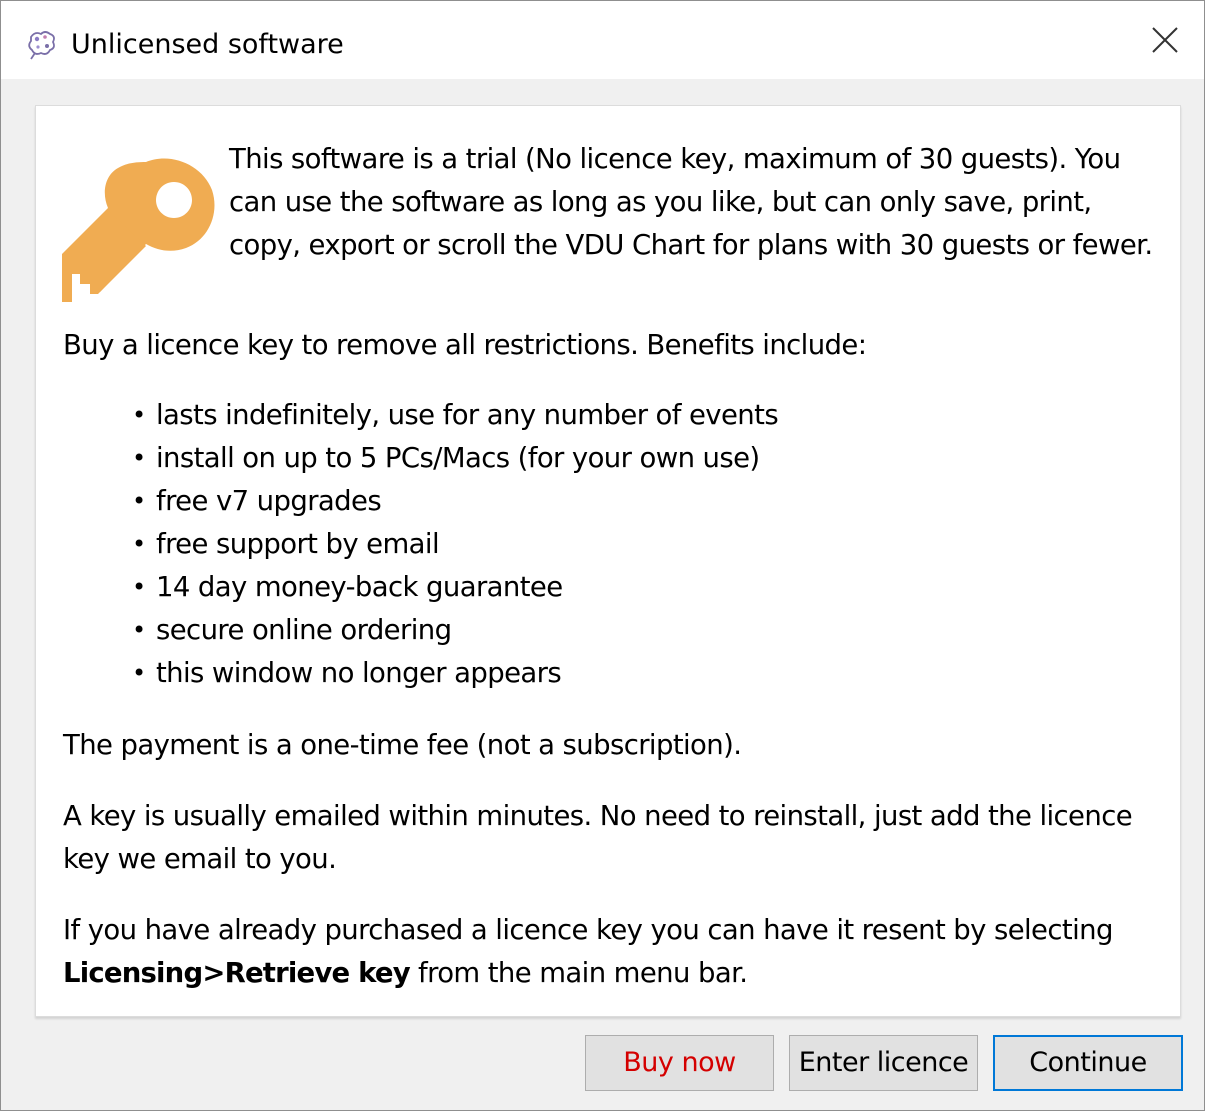 The height and width of the screenshot is (1113, 1207). I want to click on list-item: • this window no longer appears, so click(455, 673).